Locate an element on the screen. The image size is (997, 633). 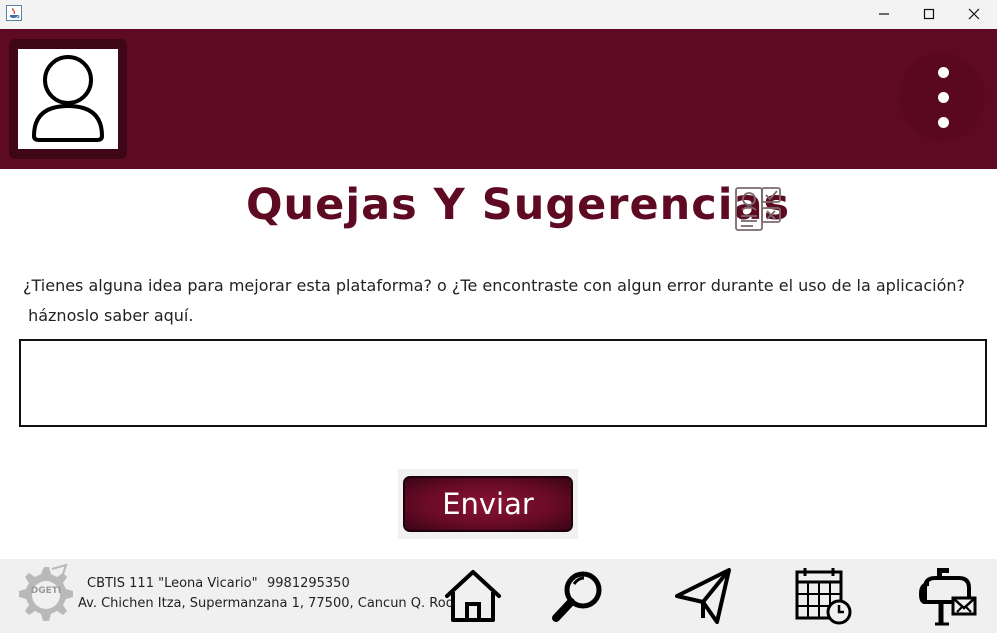
minimize-button is located at coordinates (884, 14).